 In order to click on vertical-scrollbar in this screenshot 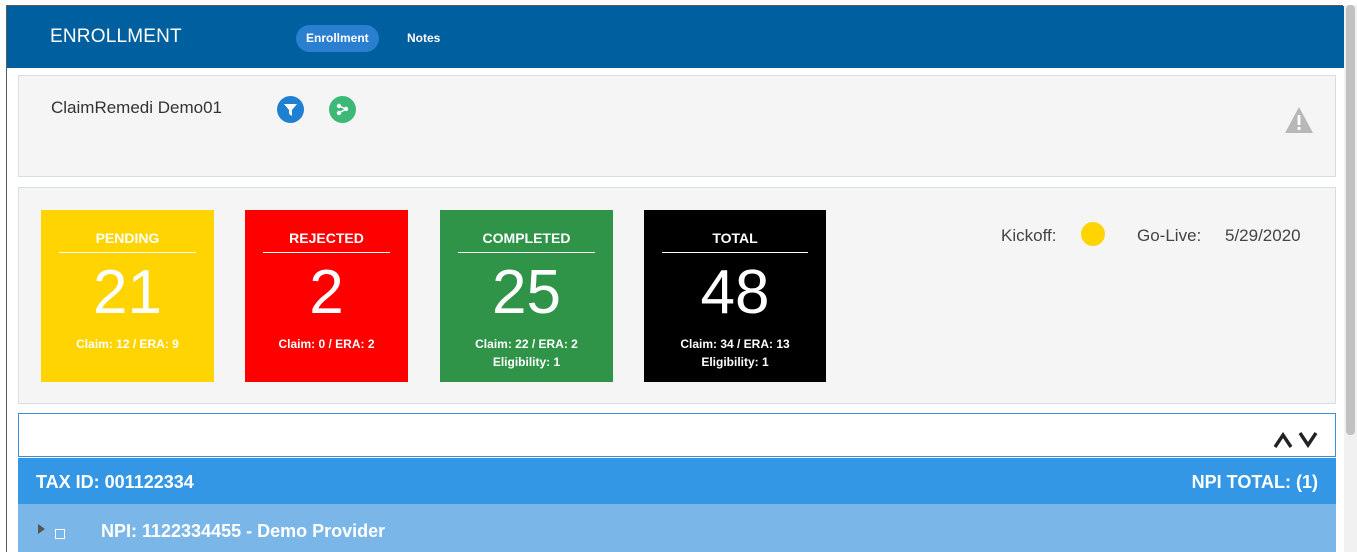, I will do `click(1350, 278)`.